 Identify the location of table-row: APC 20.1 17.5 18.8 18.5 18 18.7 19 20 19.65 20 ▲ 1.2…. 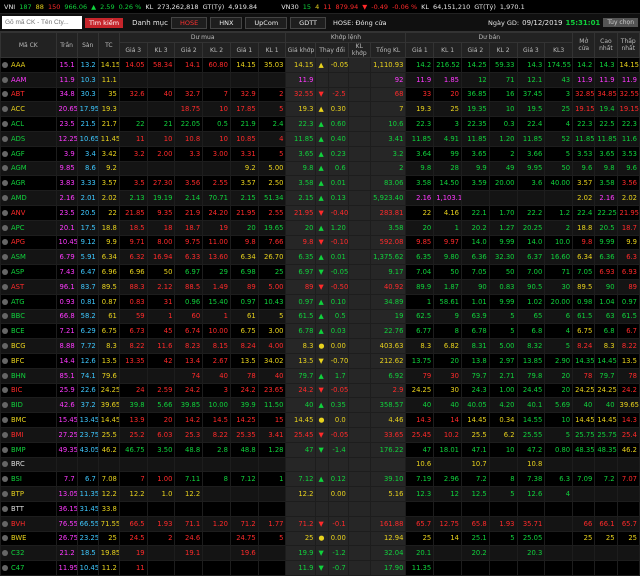
(320, 227).